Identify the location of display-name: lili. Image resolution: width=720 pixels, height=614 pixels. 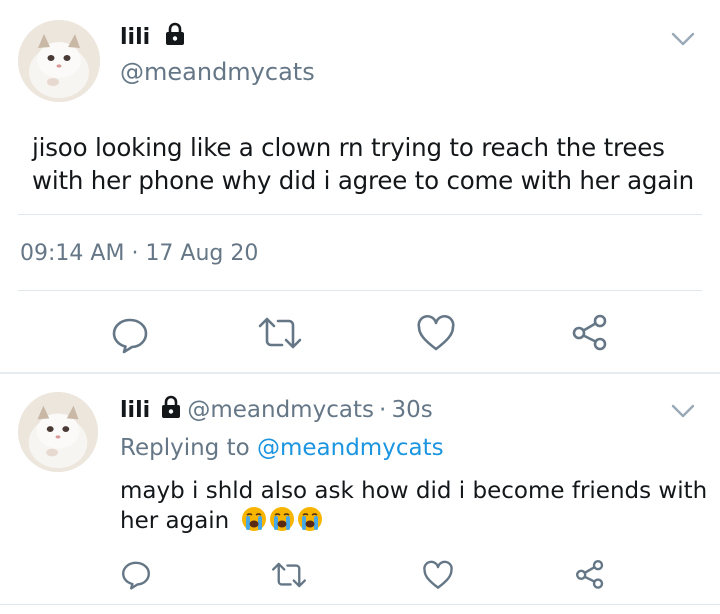
(153, 37).